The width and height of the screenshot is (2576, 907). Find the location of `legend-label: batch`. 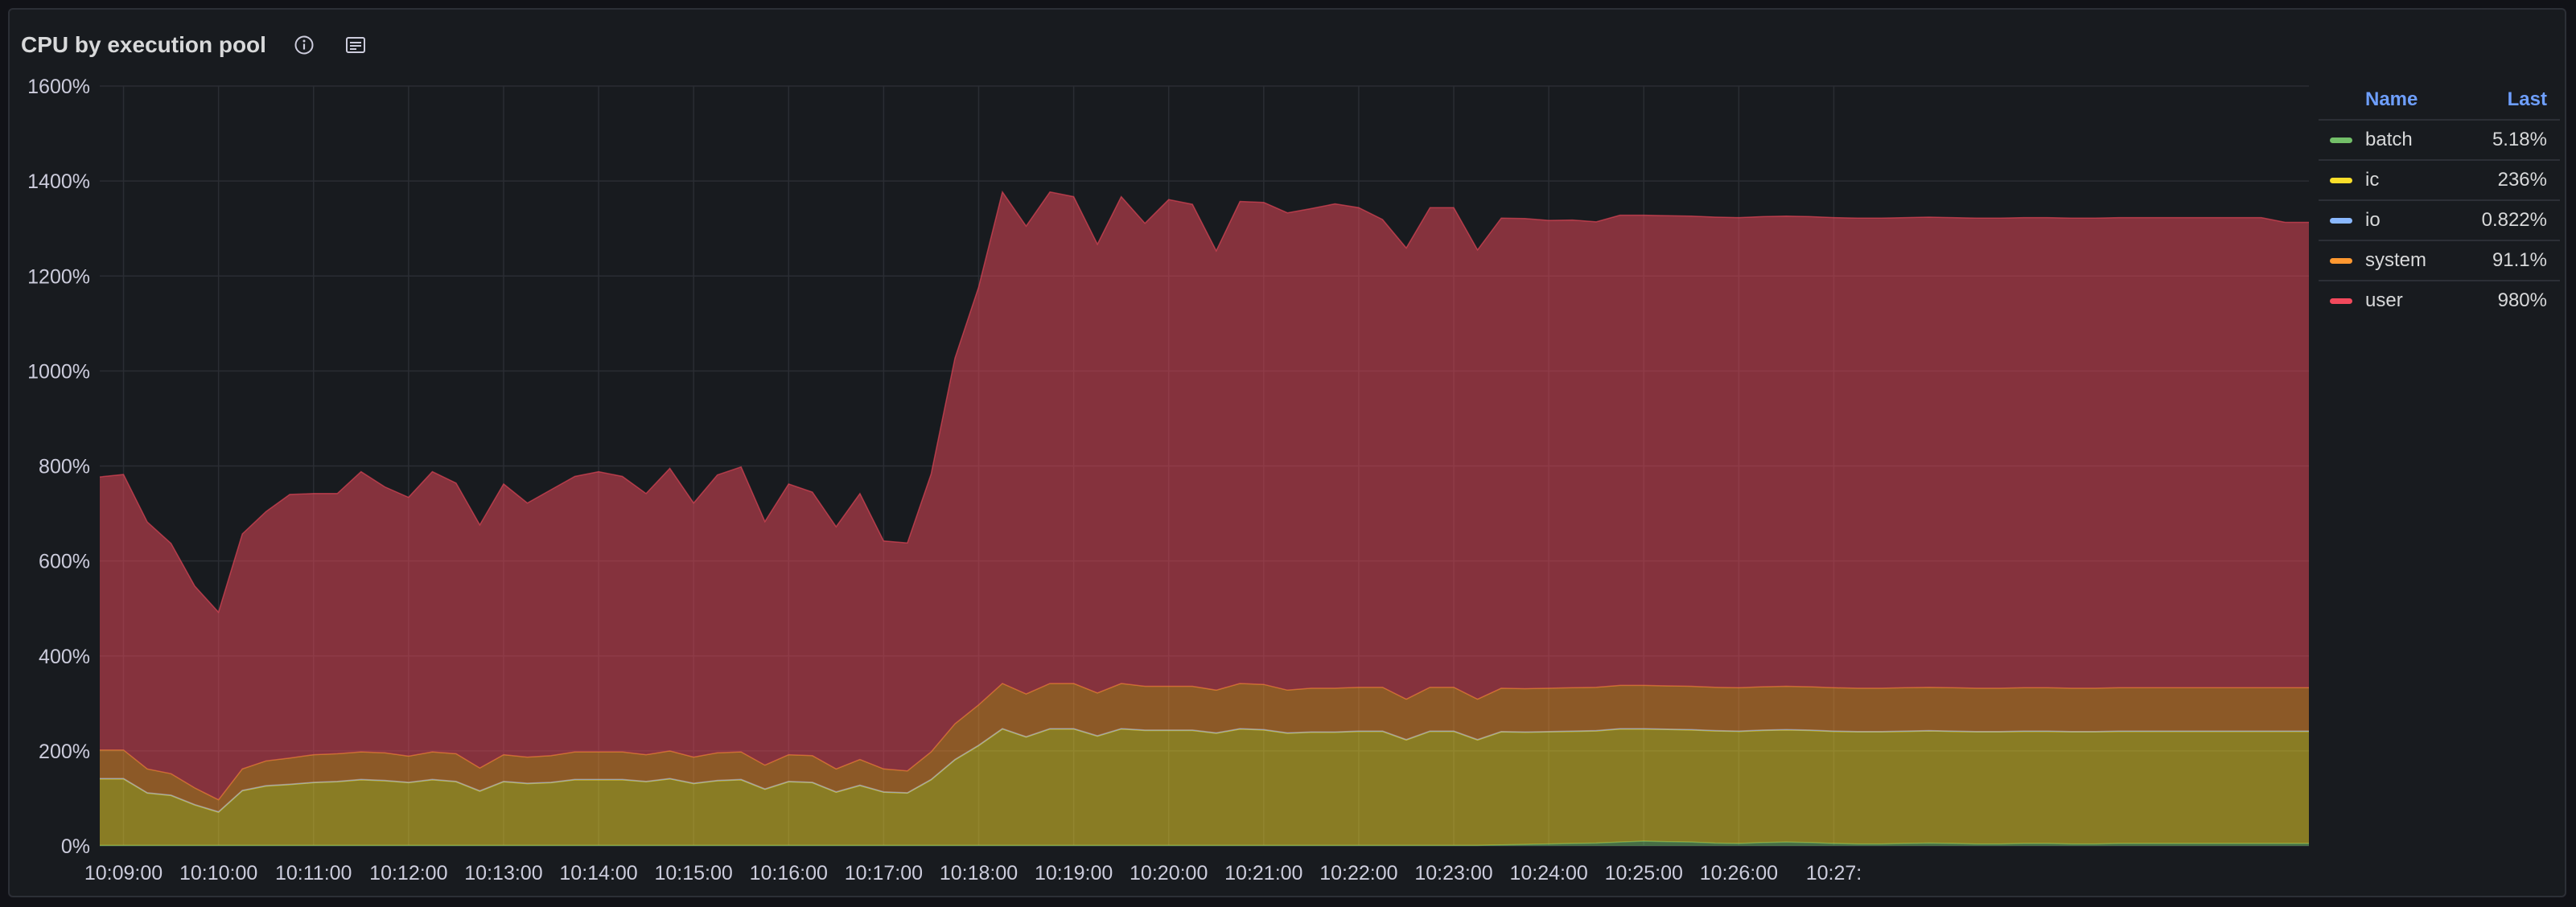

legend-label: batch is located at coordinates (2389, 139).